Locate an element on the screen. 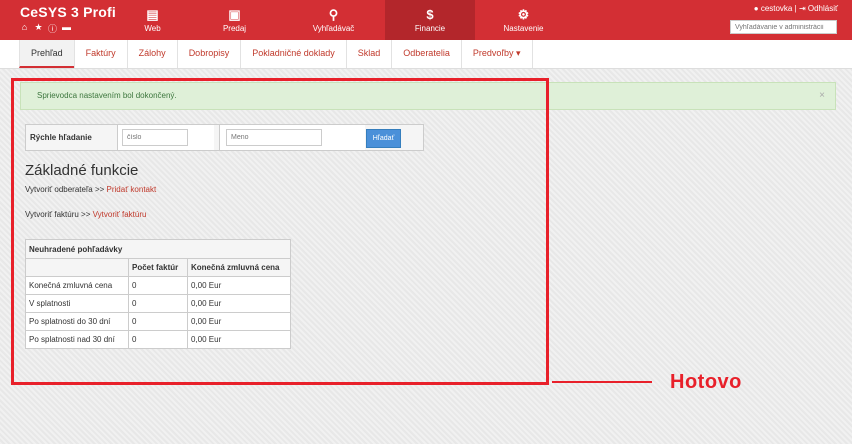 The height and width of the screenshot is (444, 852). tab-dobropisy: Dobropisy is located at coordinates (208, 54).